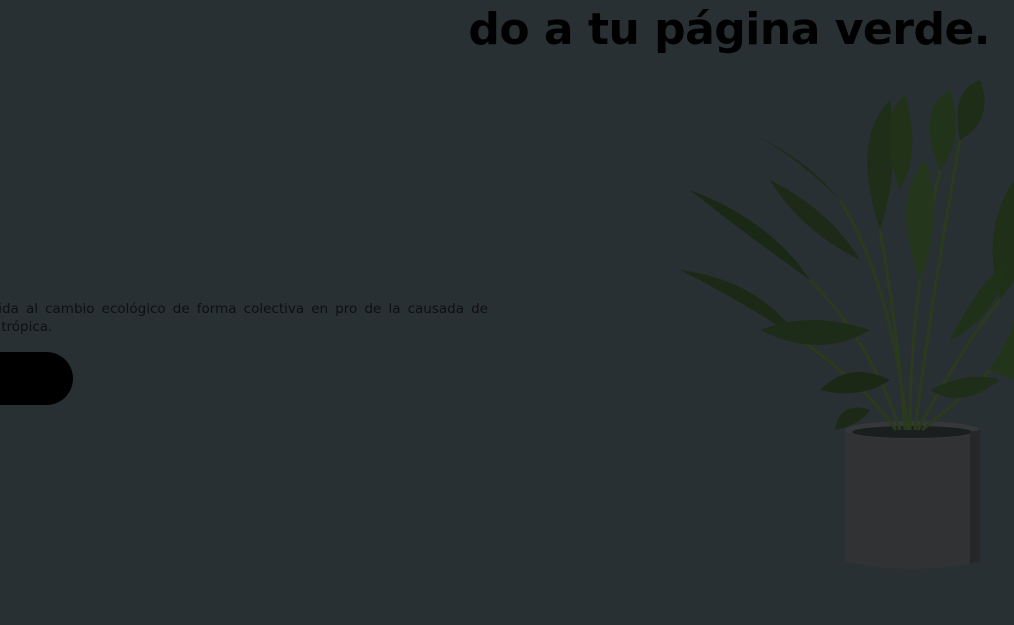  I want to click on plant-pot, so click(912, 495).